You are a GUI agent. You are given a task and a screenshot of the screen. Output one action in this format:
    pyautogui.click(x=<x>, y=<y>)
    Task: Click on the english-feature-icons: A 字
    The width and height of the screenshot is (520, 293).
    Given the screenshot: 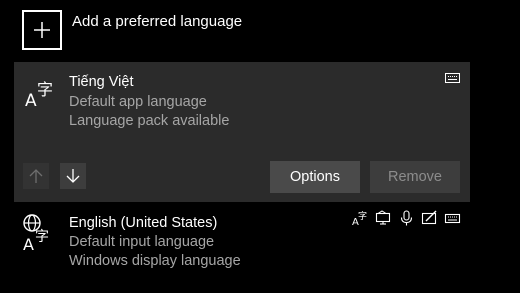 What is the action you would take?
    pyautogui.click(x=406, y=218)
    